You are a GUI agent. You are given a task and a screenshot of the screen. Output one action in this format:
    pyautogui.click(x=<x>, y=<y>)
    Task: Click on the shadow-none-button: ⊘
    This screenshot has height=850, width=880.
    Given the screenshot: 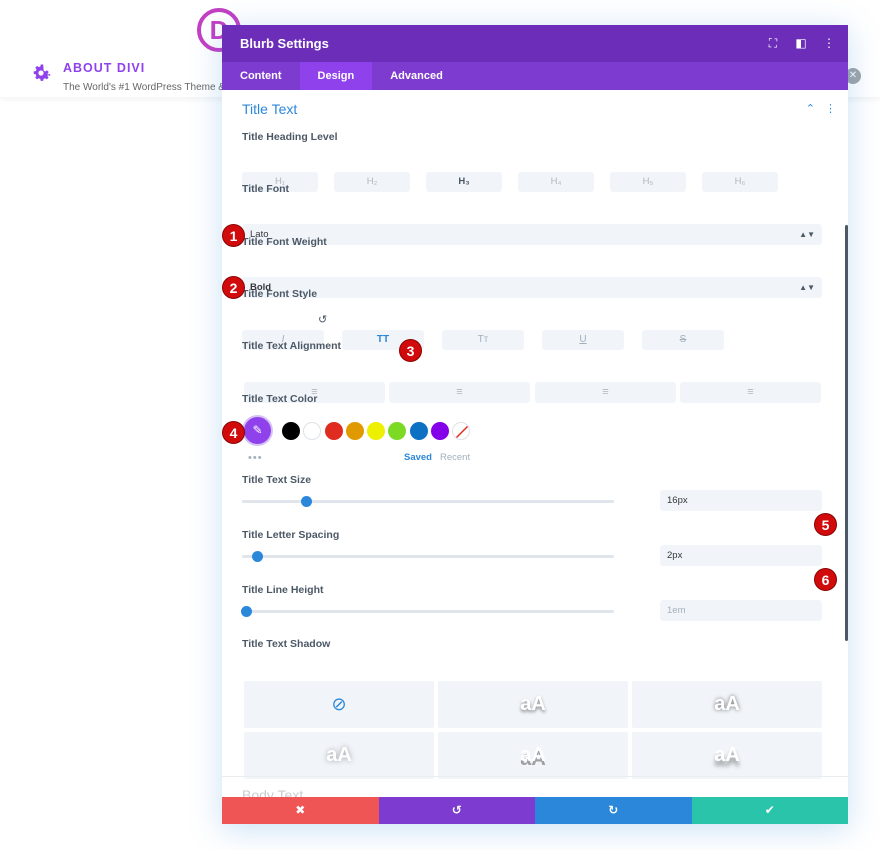 What is the action you would take?
    pyautogui.click(x=339, y=704)
    